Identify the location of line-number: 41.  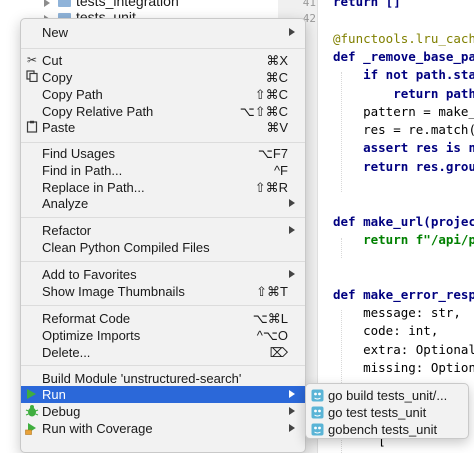
(309, 4).